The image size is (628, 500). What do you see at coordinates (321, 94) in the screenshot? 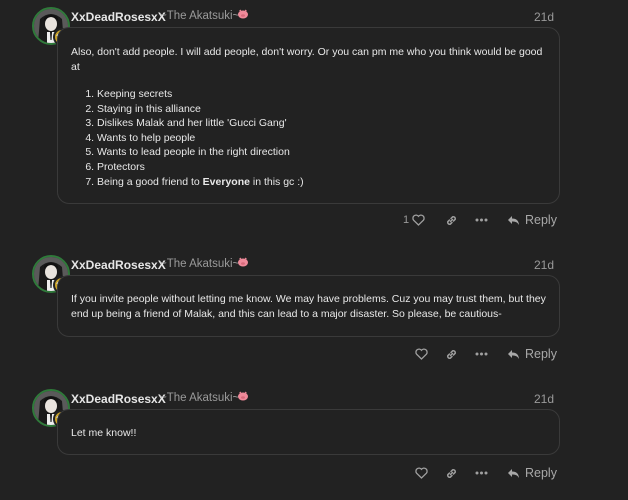
I see `list-item: Keeping secrets` at bounding box center [321, 94].